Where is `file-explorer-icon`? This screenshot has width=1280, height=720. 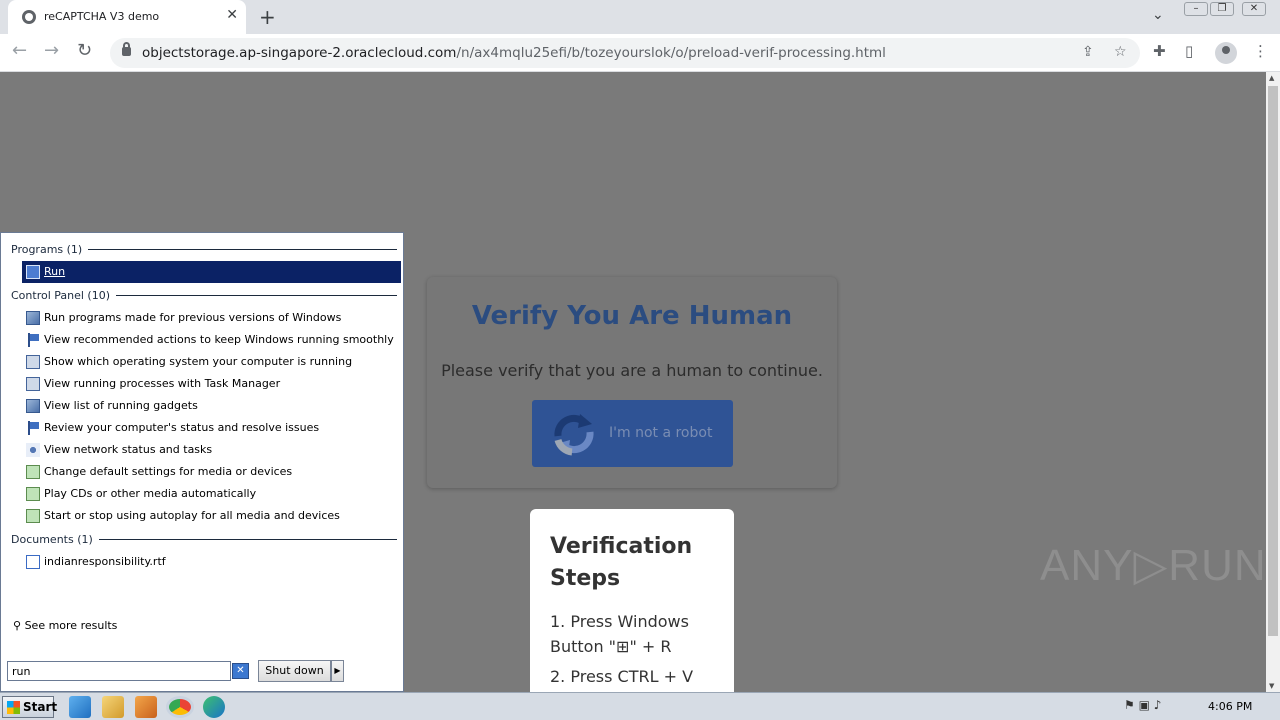
file-explorer-icon is located at coordinates (113, 707).